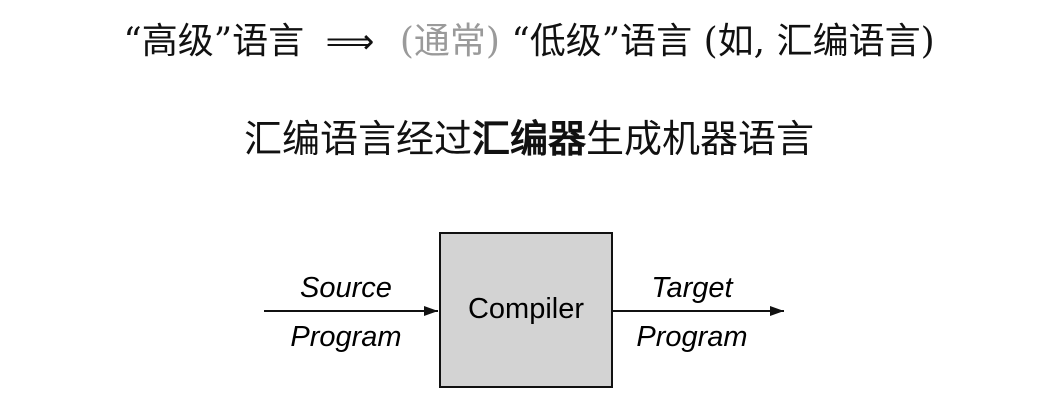 This screenshot has width=1058, height=410. What do you see at coordinates (692, 288) in the screenshot?
I see `target-label: Target` at bounding box center [692, 288].